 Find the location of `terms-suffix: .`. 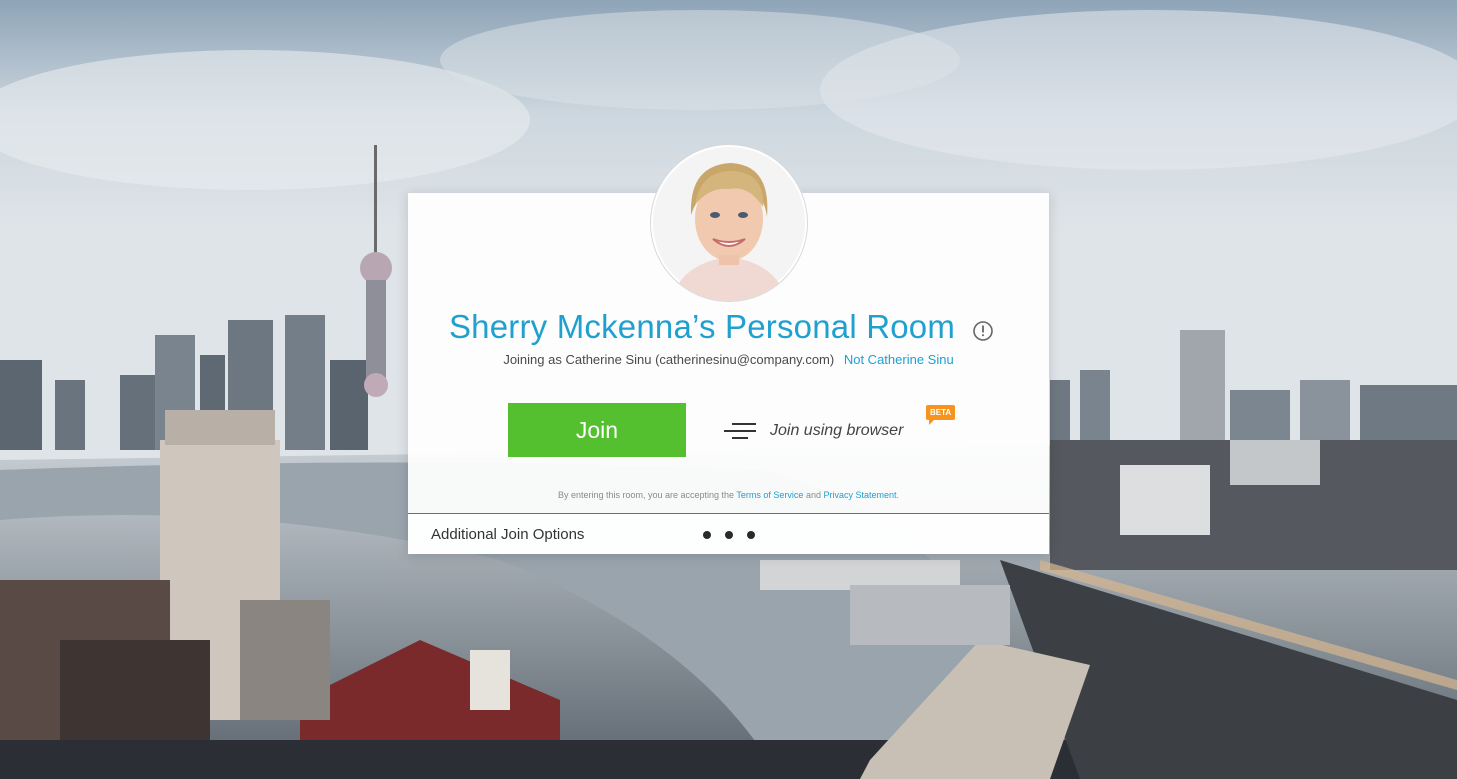

terms-suffix: . is located at coordinates (898, 495).